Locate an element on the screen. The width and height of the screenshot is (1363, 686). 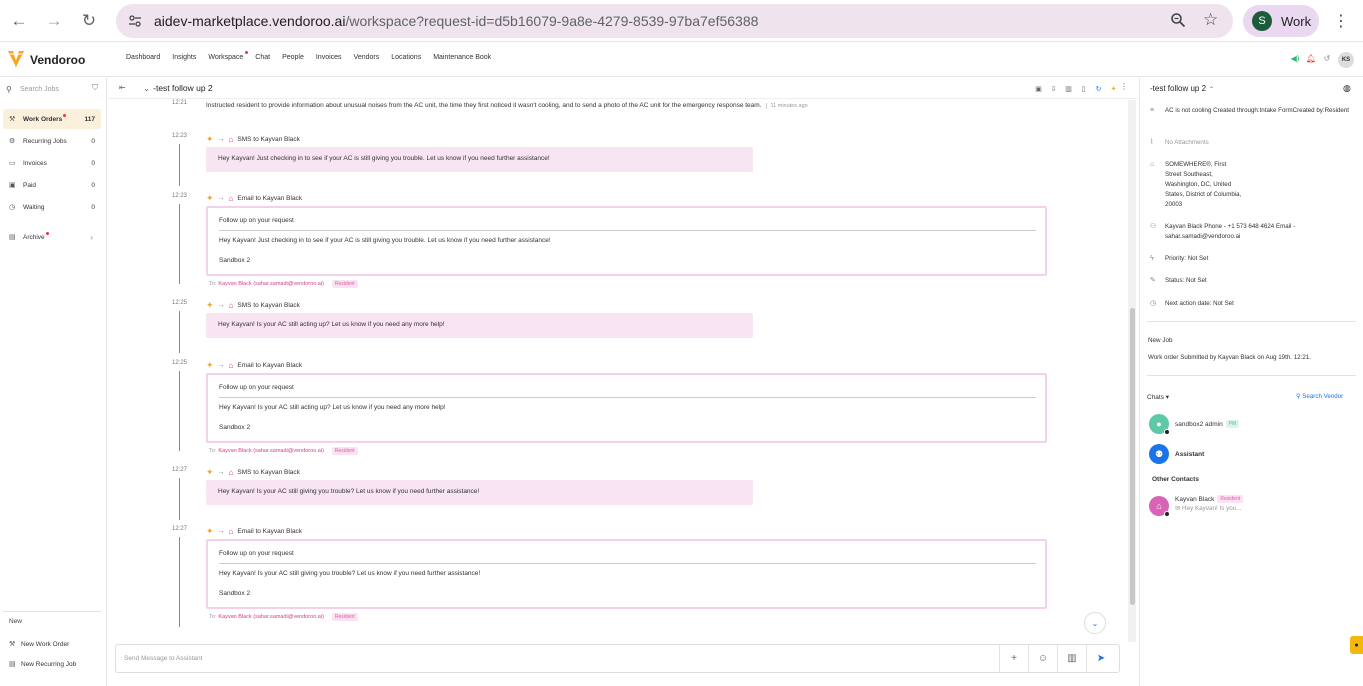
sidebar-item-invoices: ▭ Invoices 0 is located at coordinates (52, 163).